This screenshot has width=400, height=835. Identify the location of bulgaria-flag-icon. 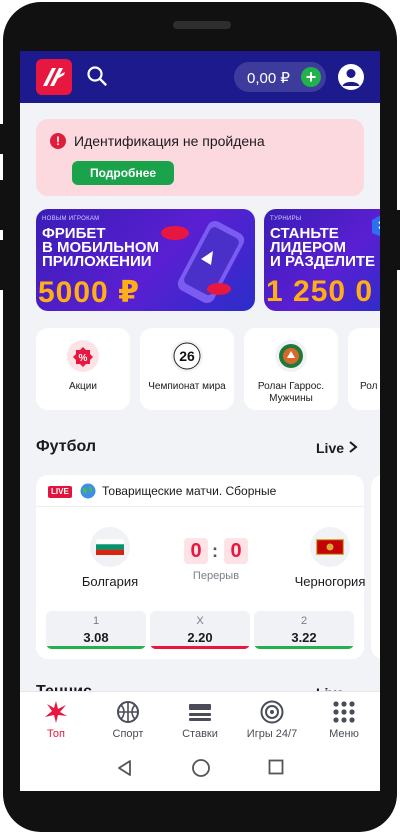
(110, 547).